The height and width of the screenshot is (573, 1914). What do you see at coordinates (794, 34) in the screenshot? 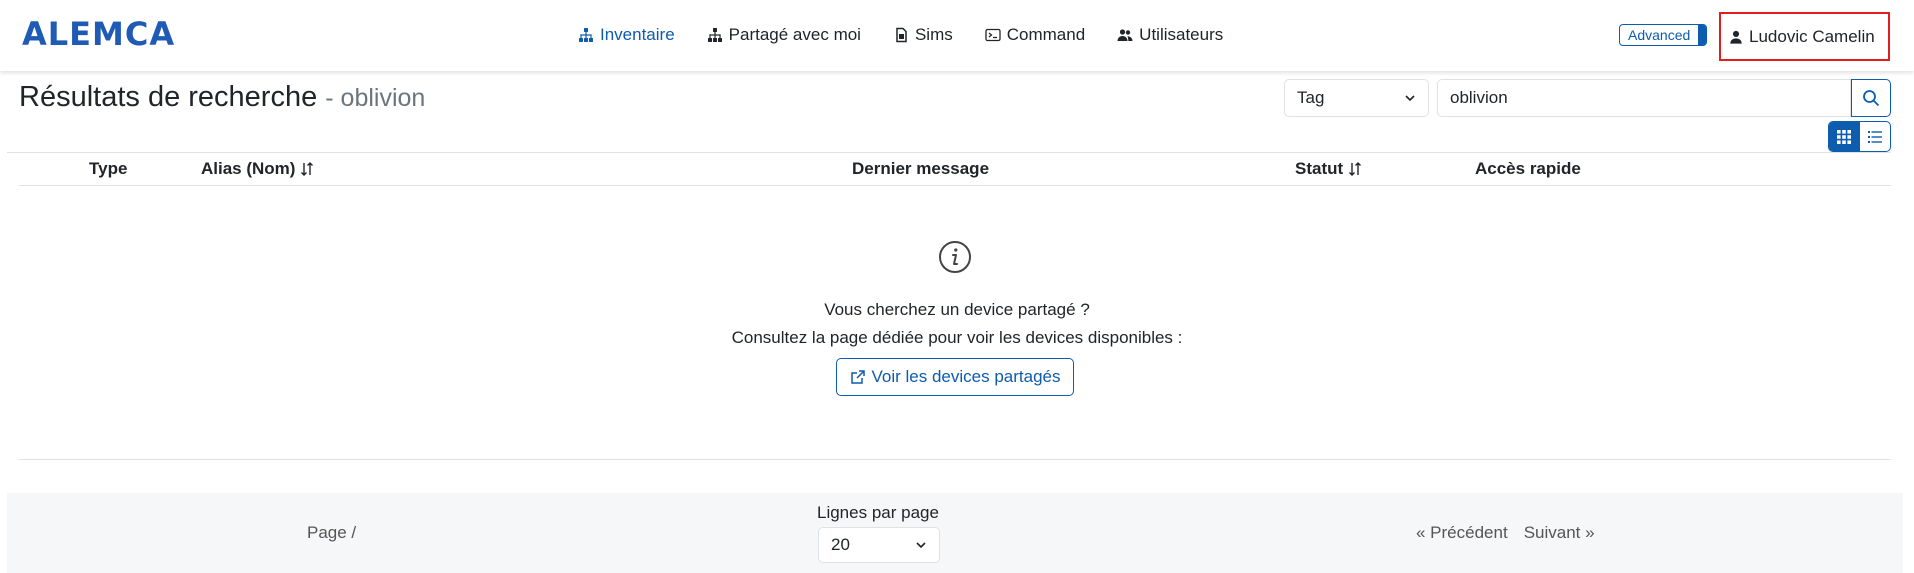
I see `nav-item-label: Partagé avec moi` at bounding box center [794, 34].